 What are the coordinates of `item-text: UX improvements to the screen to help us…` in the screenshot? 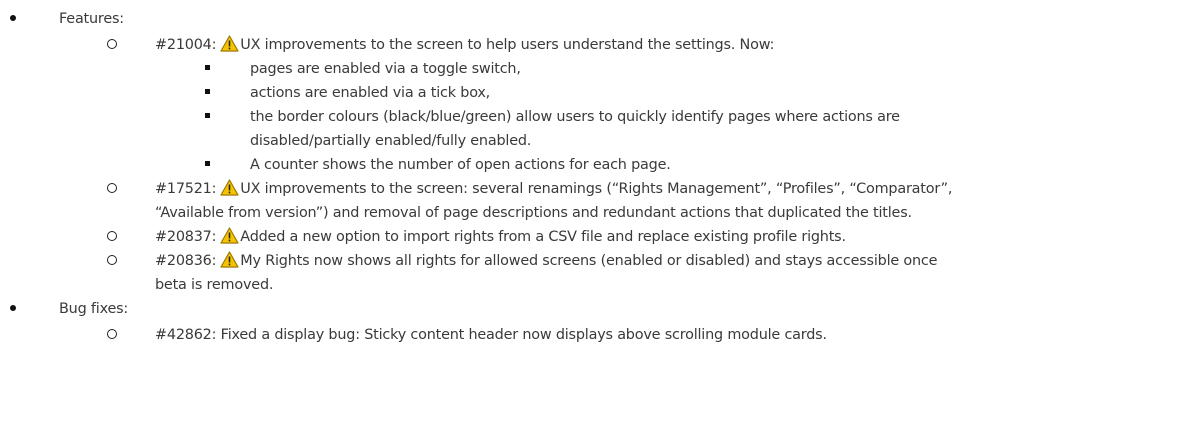 It's located at (507, 45).